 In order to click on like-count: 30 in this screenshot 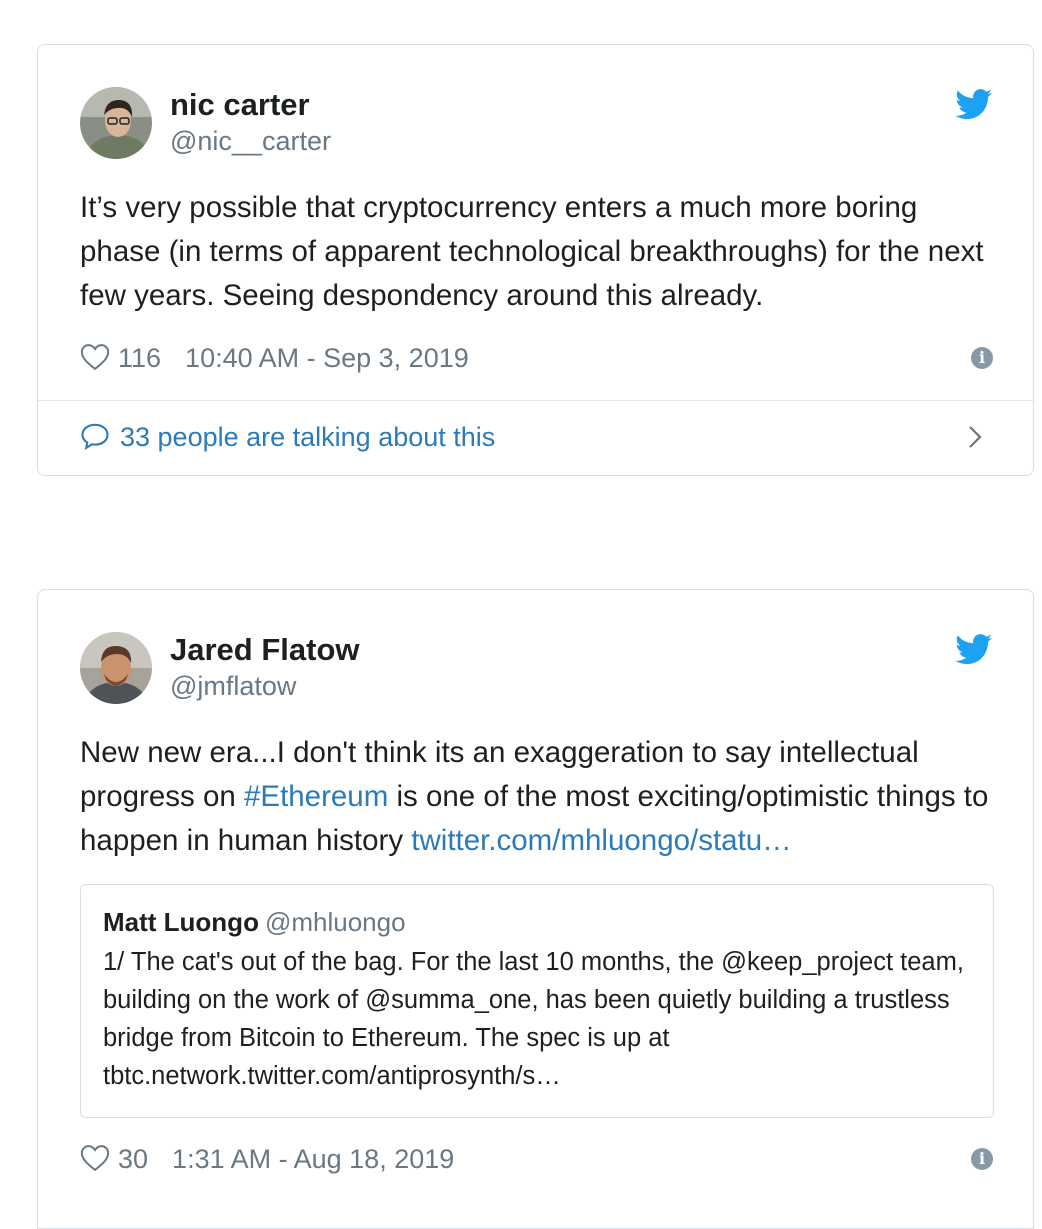, I will do `click(133, 1159)`.